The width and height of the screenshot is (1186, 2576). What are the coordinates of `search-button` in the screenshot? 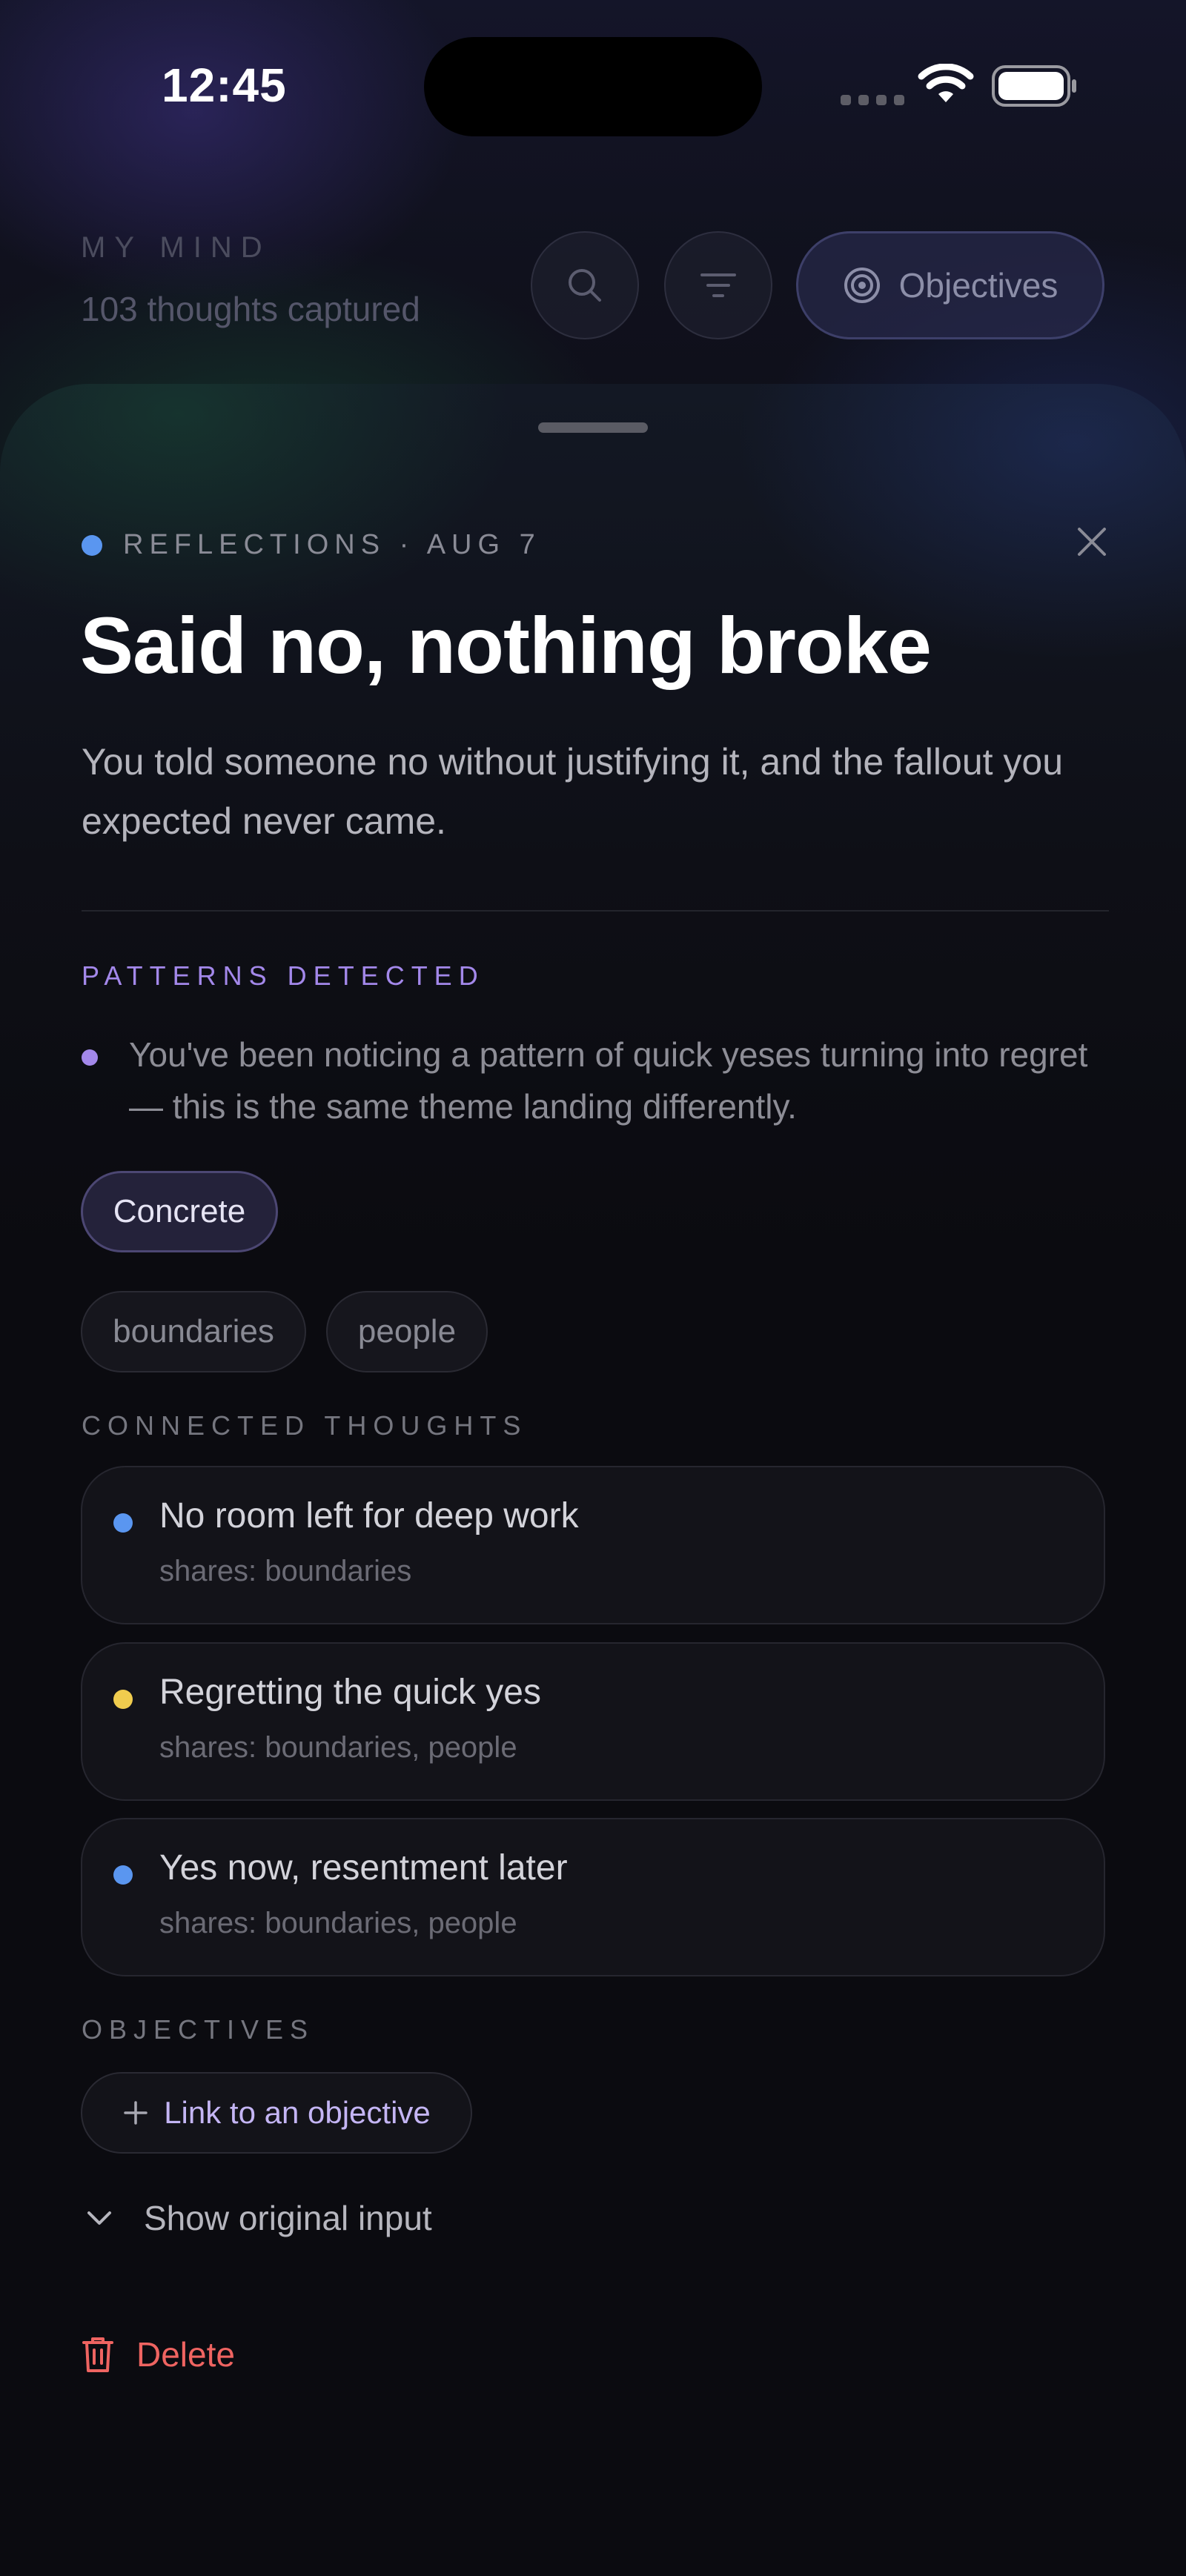 It's located at (585, 285).